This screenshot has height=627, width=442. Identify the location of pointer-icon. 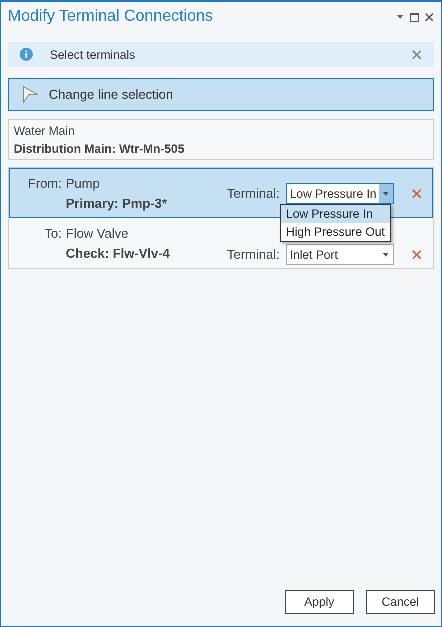
(31, 94).